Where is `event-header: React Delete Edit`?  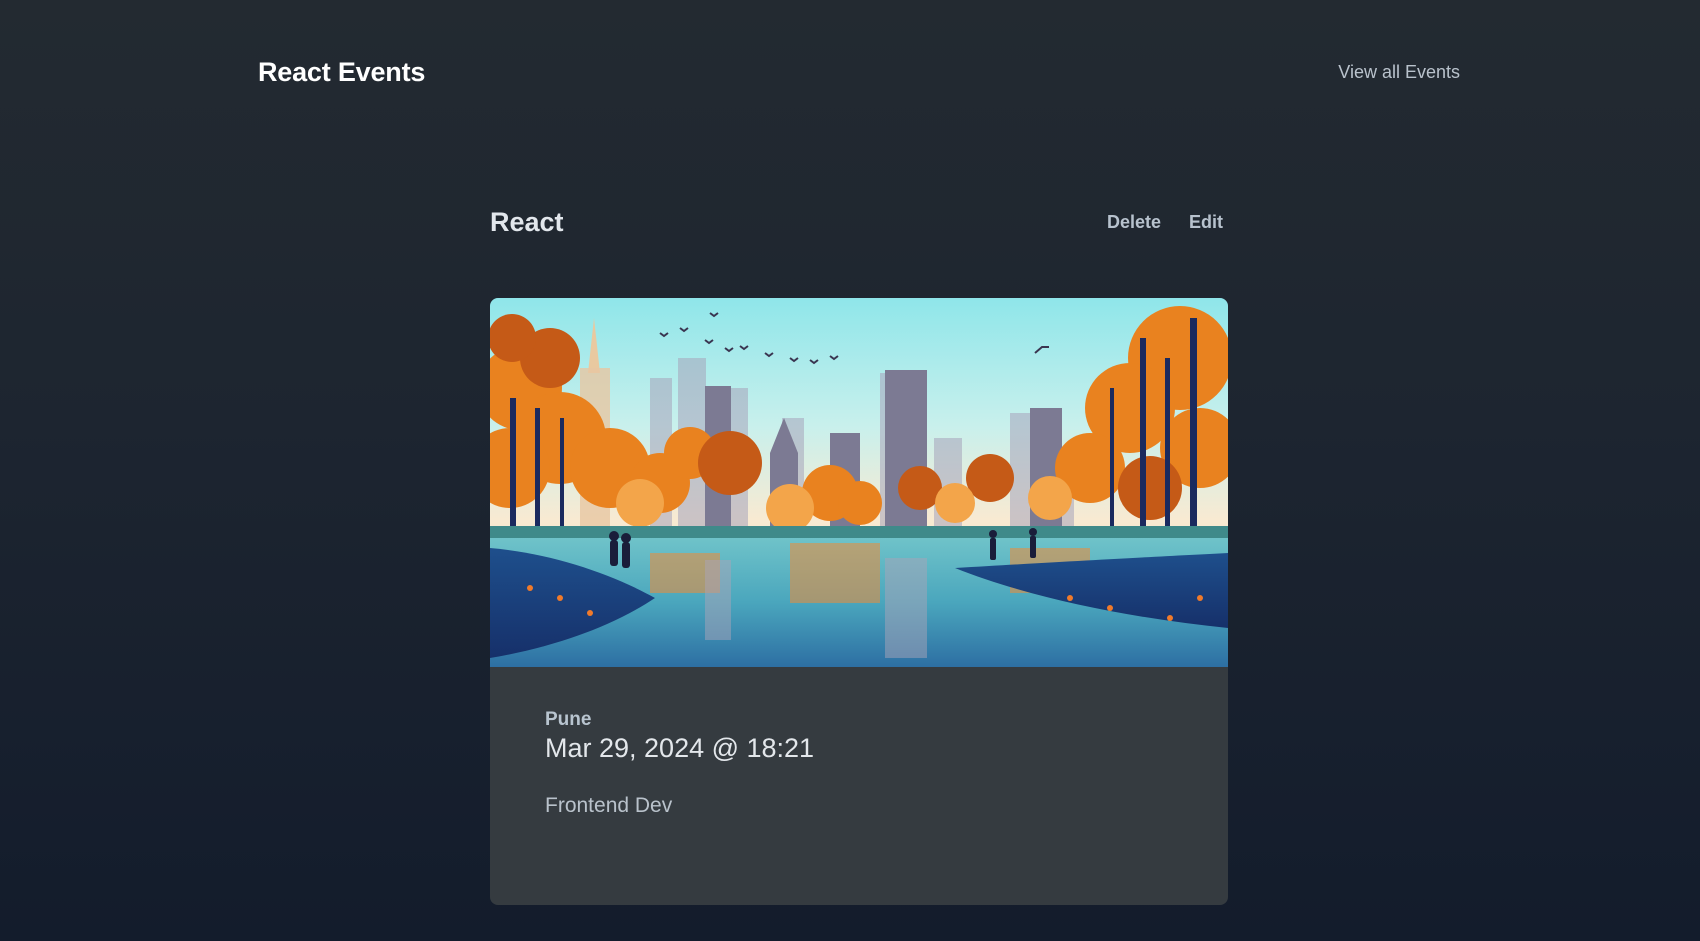 event-header: React Delete Edit is located at coordinates (858, 222).